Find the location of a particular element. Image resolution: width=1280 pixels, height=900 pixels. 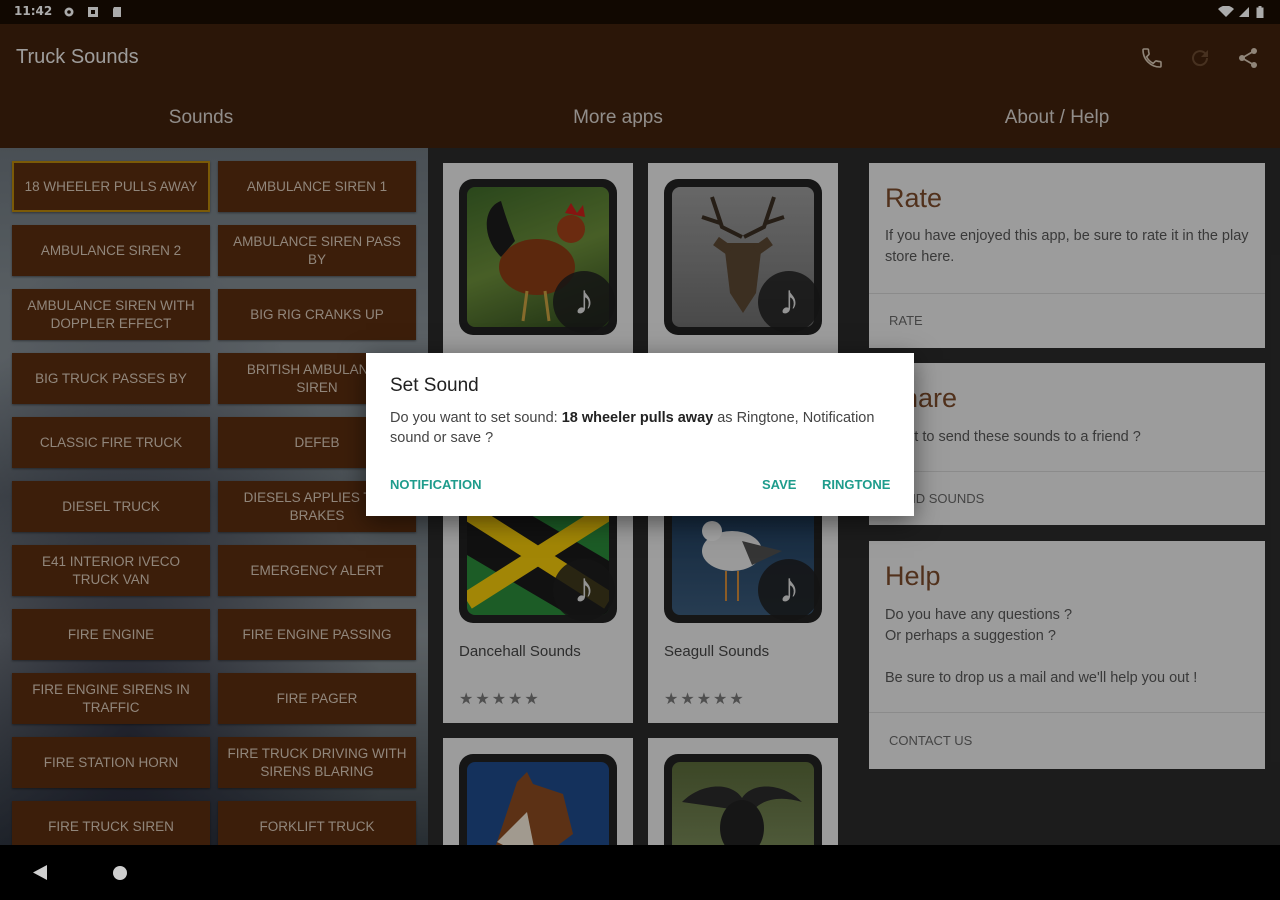

save-button: Save is located at coordinates (779, 484).